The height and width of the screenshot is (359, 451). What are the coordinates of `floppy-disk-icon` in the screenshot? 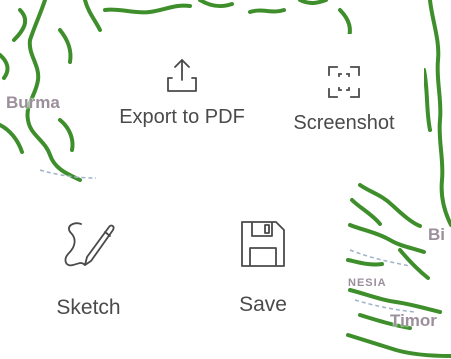 It's located at (263, 244).